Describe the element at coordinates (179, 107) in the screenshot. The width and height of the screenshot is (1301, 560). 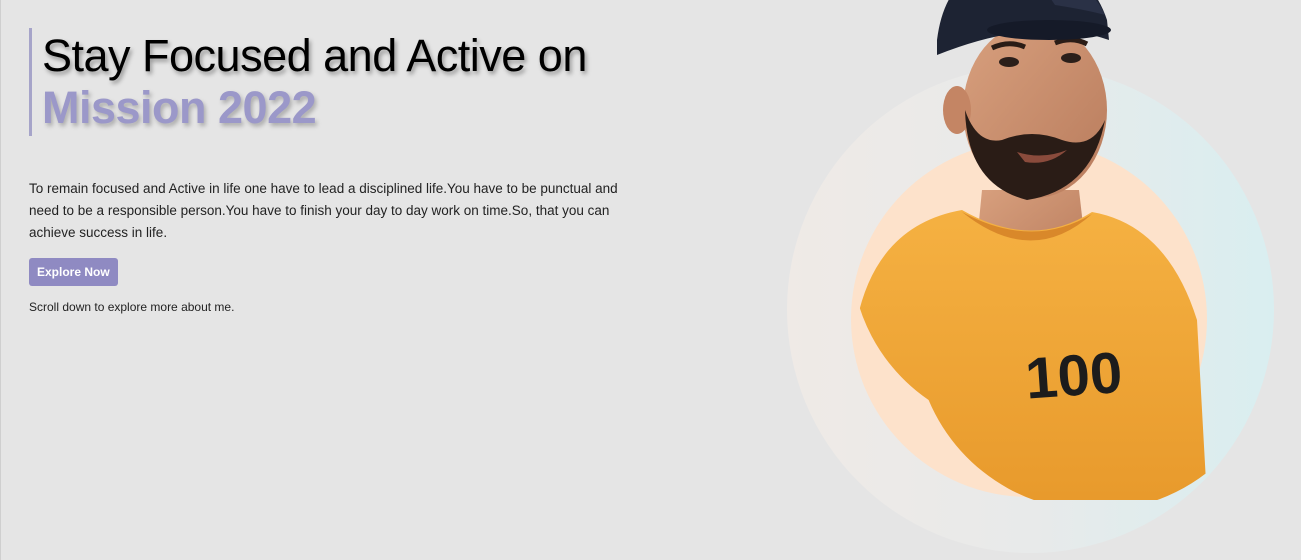
I see `headline-line-2: Mission 2022` at that location.